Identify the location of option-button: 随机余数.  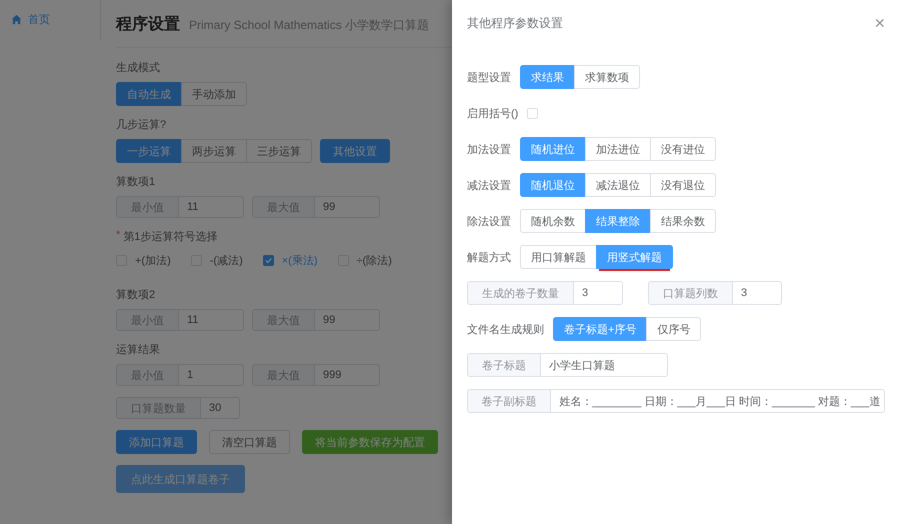
(553, 221).